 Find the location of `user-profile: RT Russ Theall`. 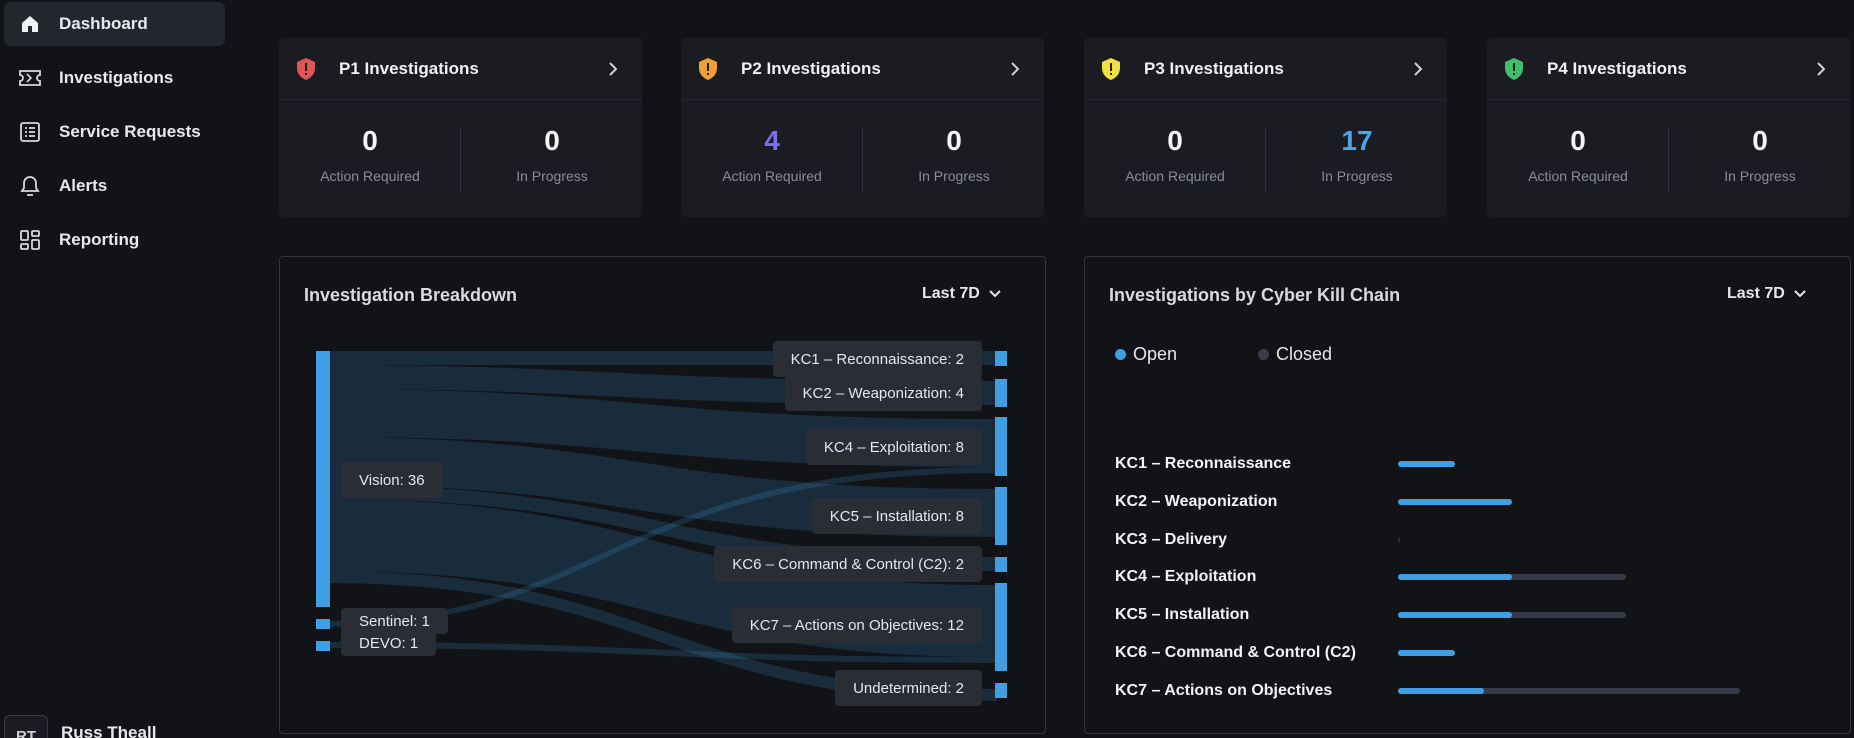

user-profile: RT Russ Theall is located at coordinates (80, 726).